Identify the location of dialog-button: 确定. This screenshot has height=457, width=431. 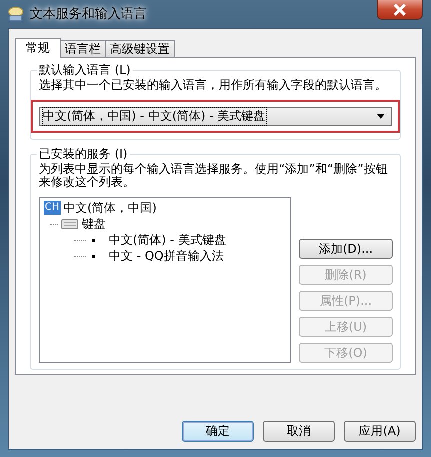
(218, 431).